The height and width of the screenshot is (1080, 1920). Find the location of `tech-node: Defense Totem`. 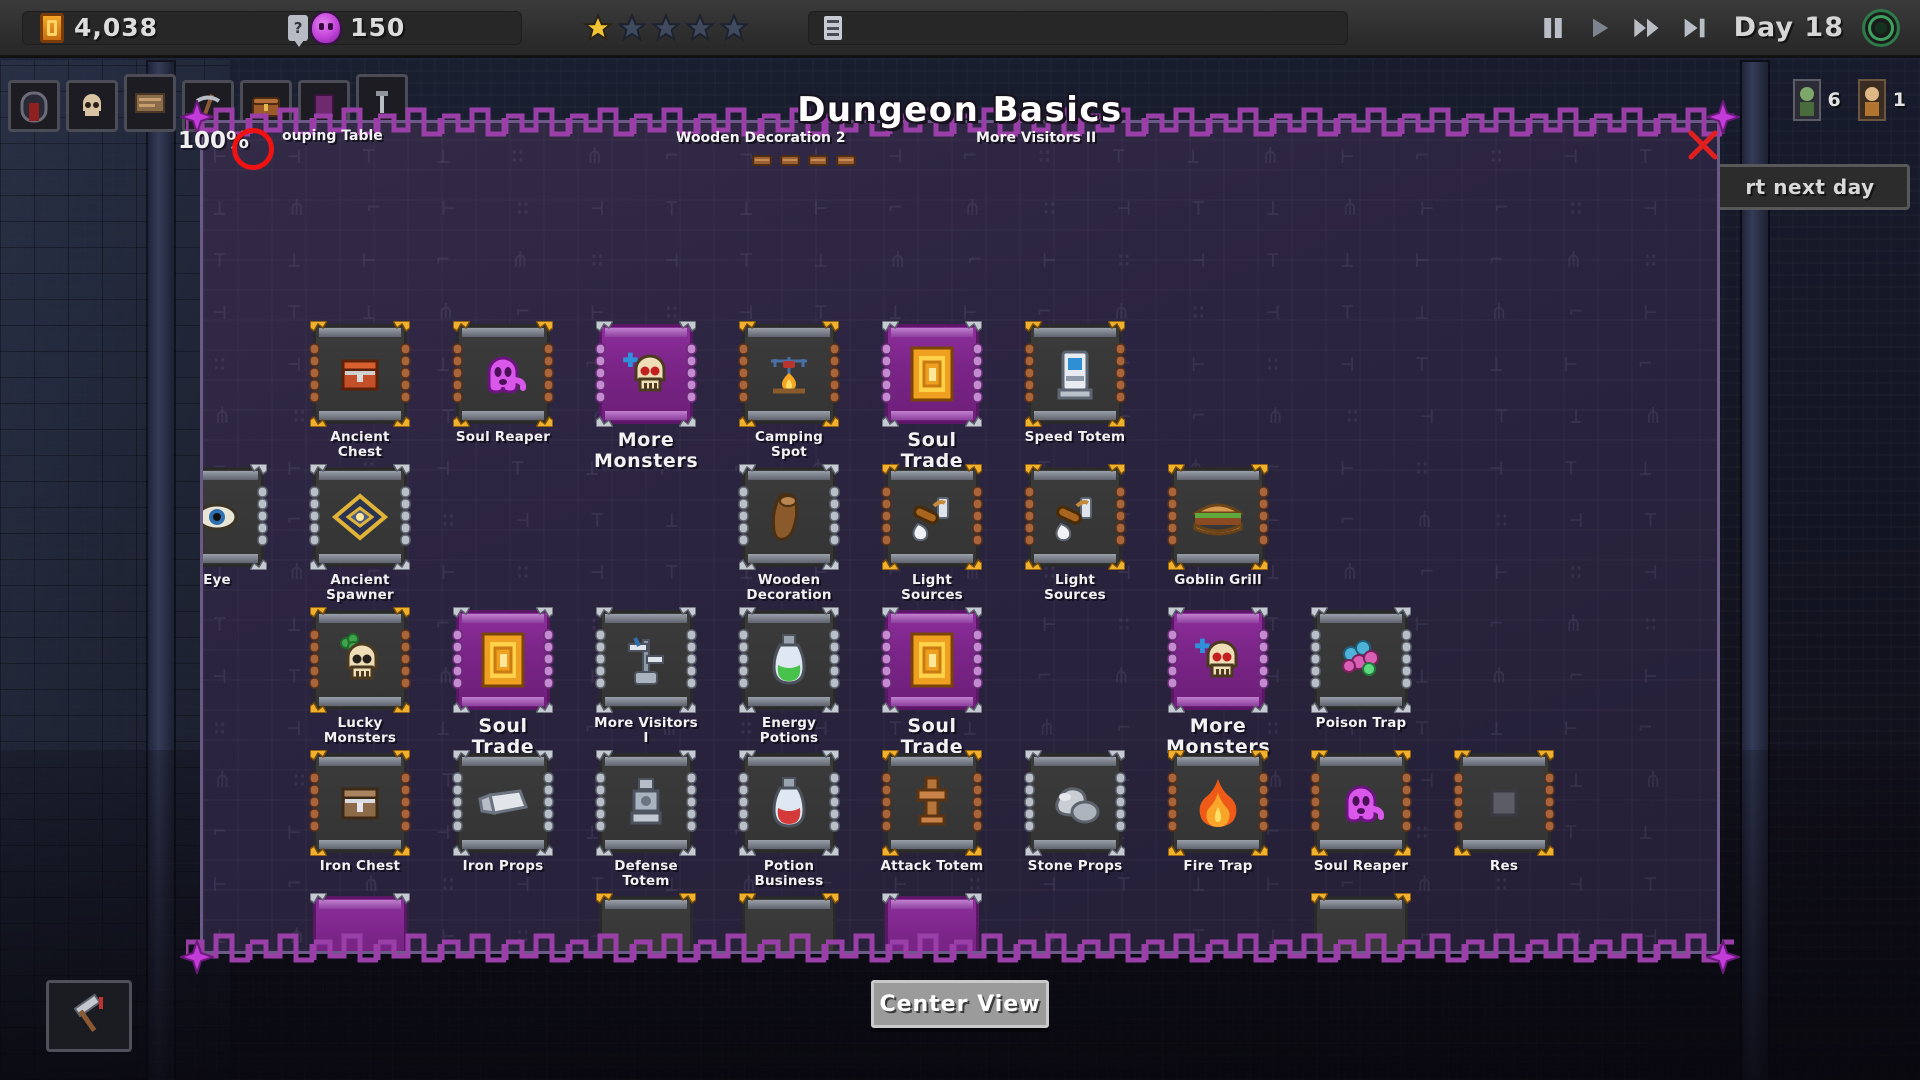

tech-node: Defense Totem is located at coordinates (646, 819).